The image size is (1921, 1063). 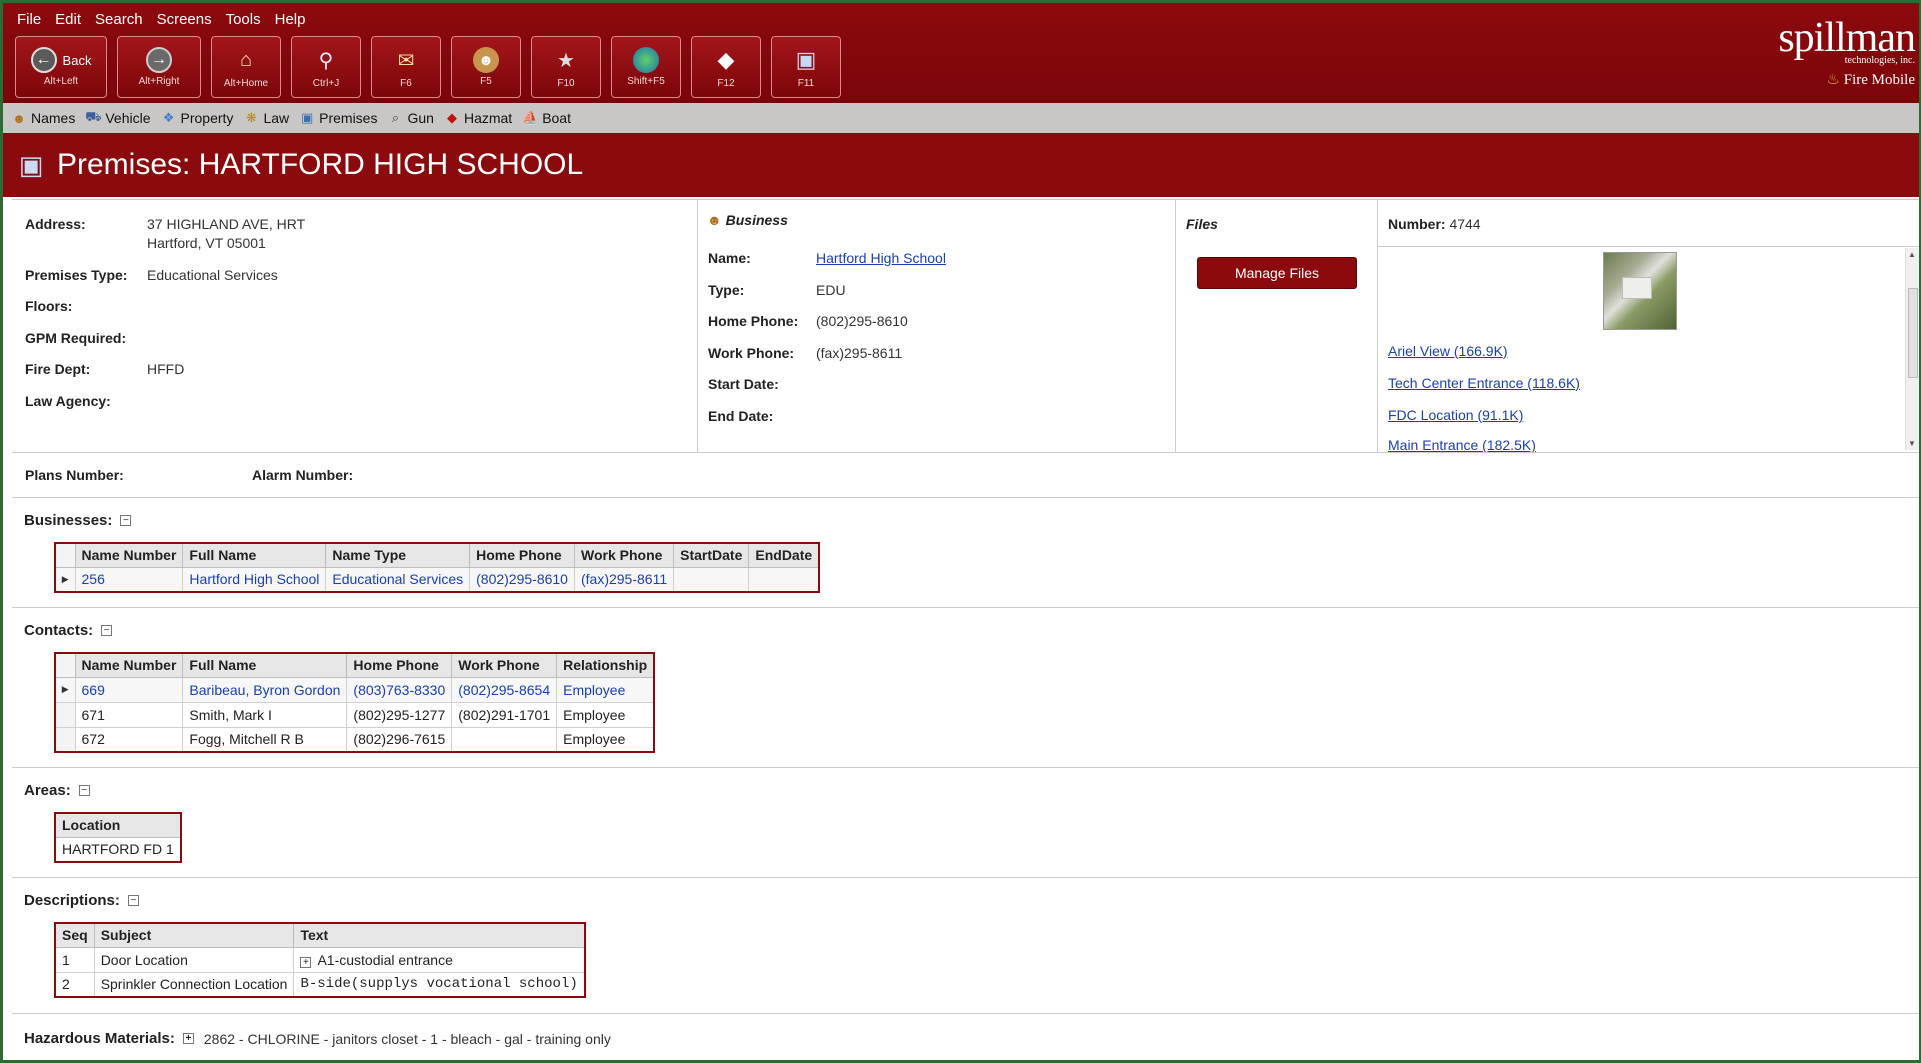 I want to click on cell: (fax)295-8611, so click(x=624, y=579).